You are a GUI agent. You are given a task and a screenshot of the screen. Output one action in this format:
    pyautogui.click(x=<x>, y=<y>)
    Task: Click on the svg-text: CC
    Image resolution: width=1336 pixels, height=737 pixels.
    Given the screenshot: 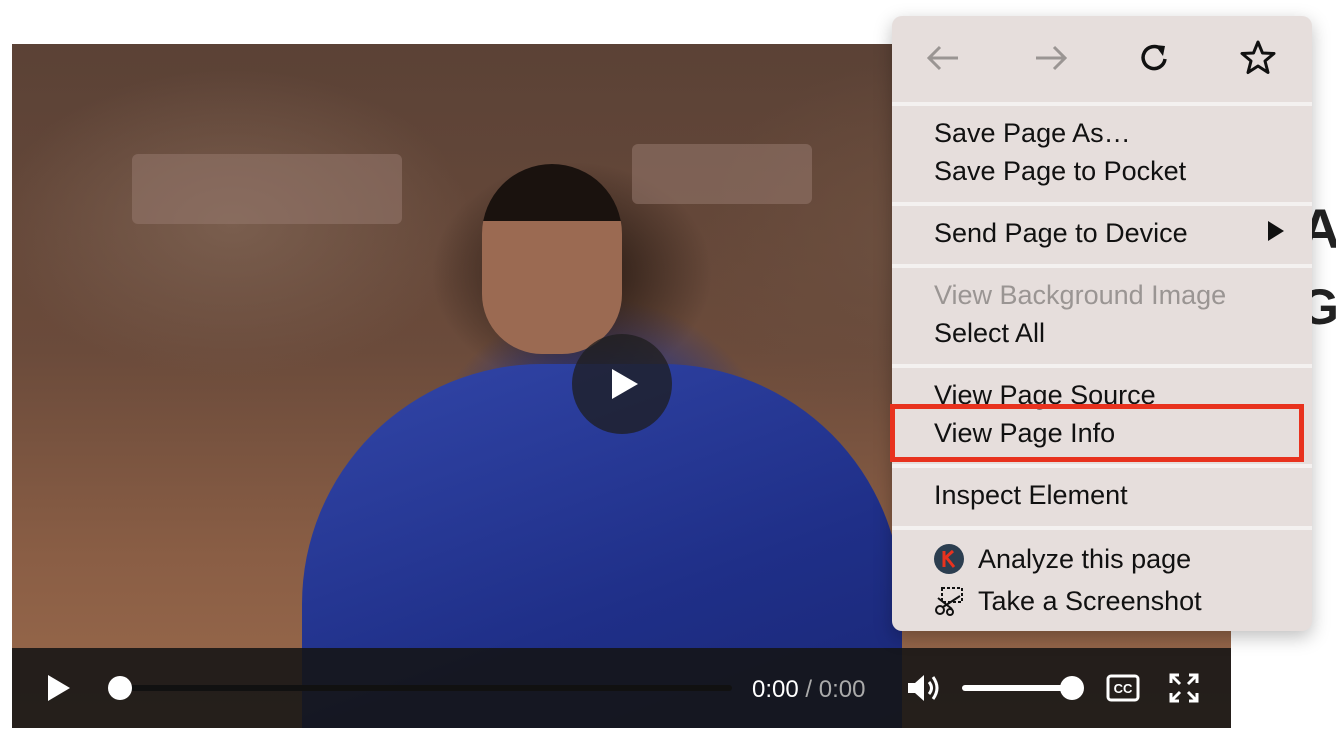 What is the action you would take?
    pyautogui.click(x=1123, y=688)
    